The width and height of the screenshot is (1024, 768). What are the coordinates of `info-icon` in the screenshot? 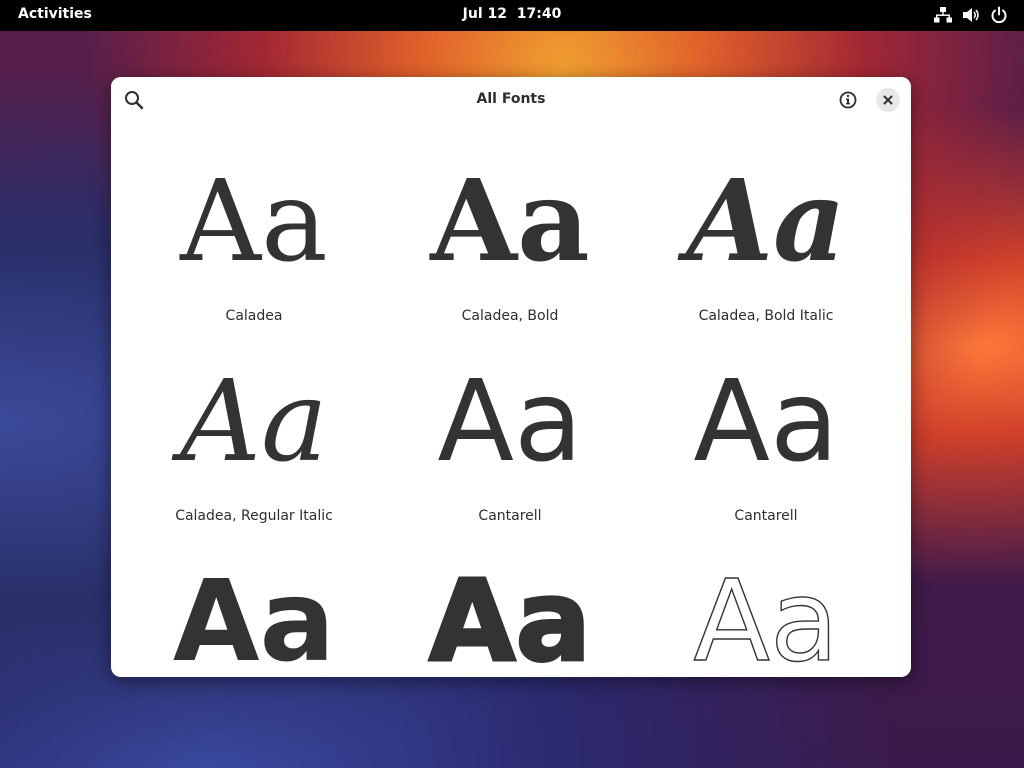 It's located at (848, 100).